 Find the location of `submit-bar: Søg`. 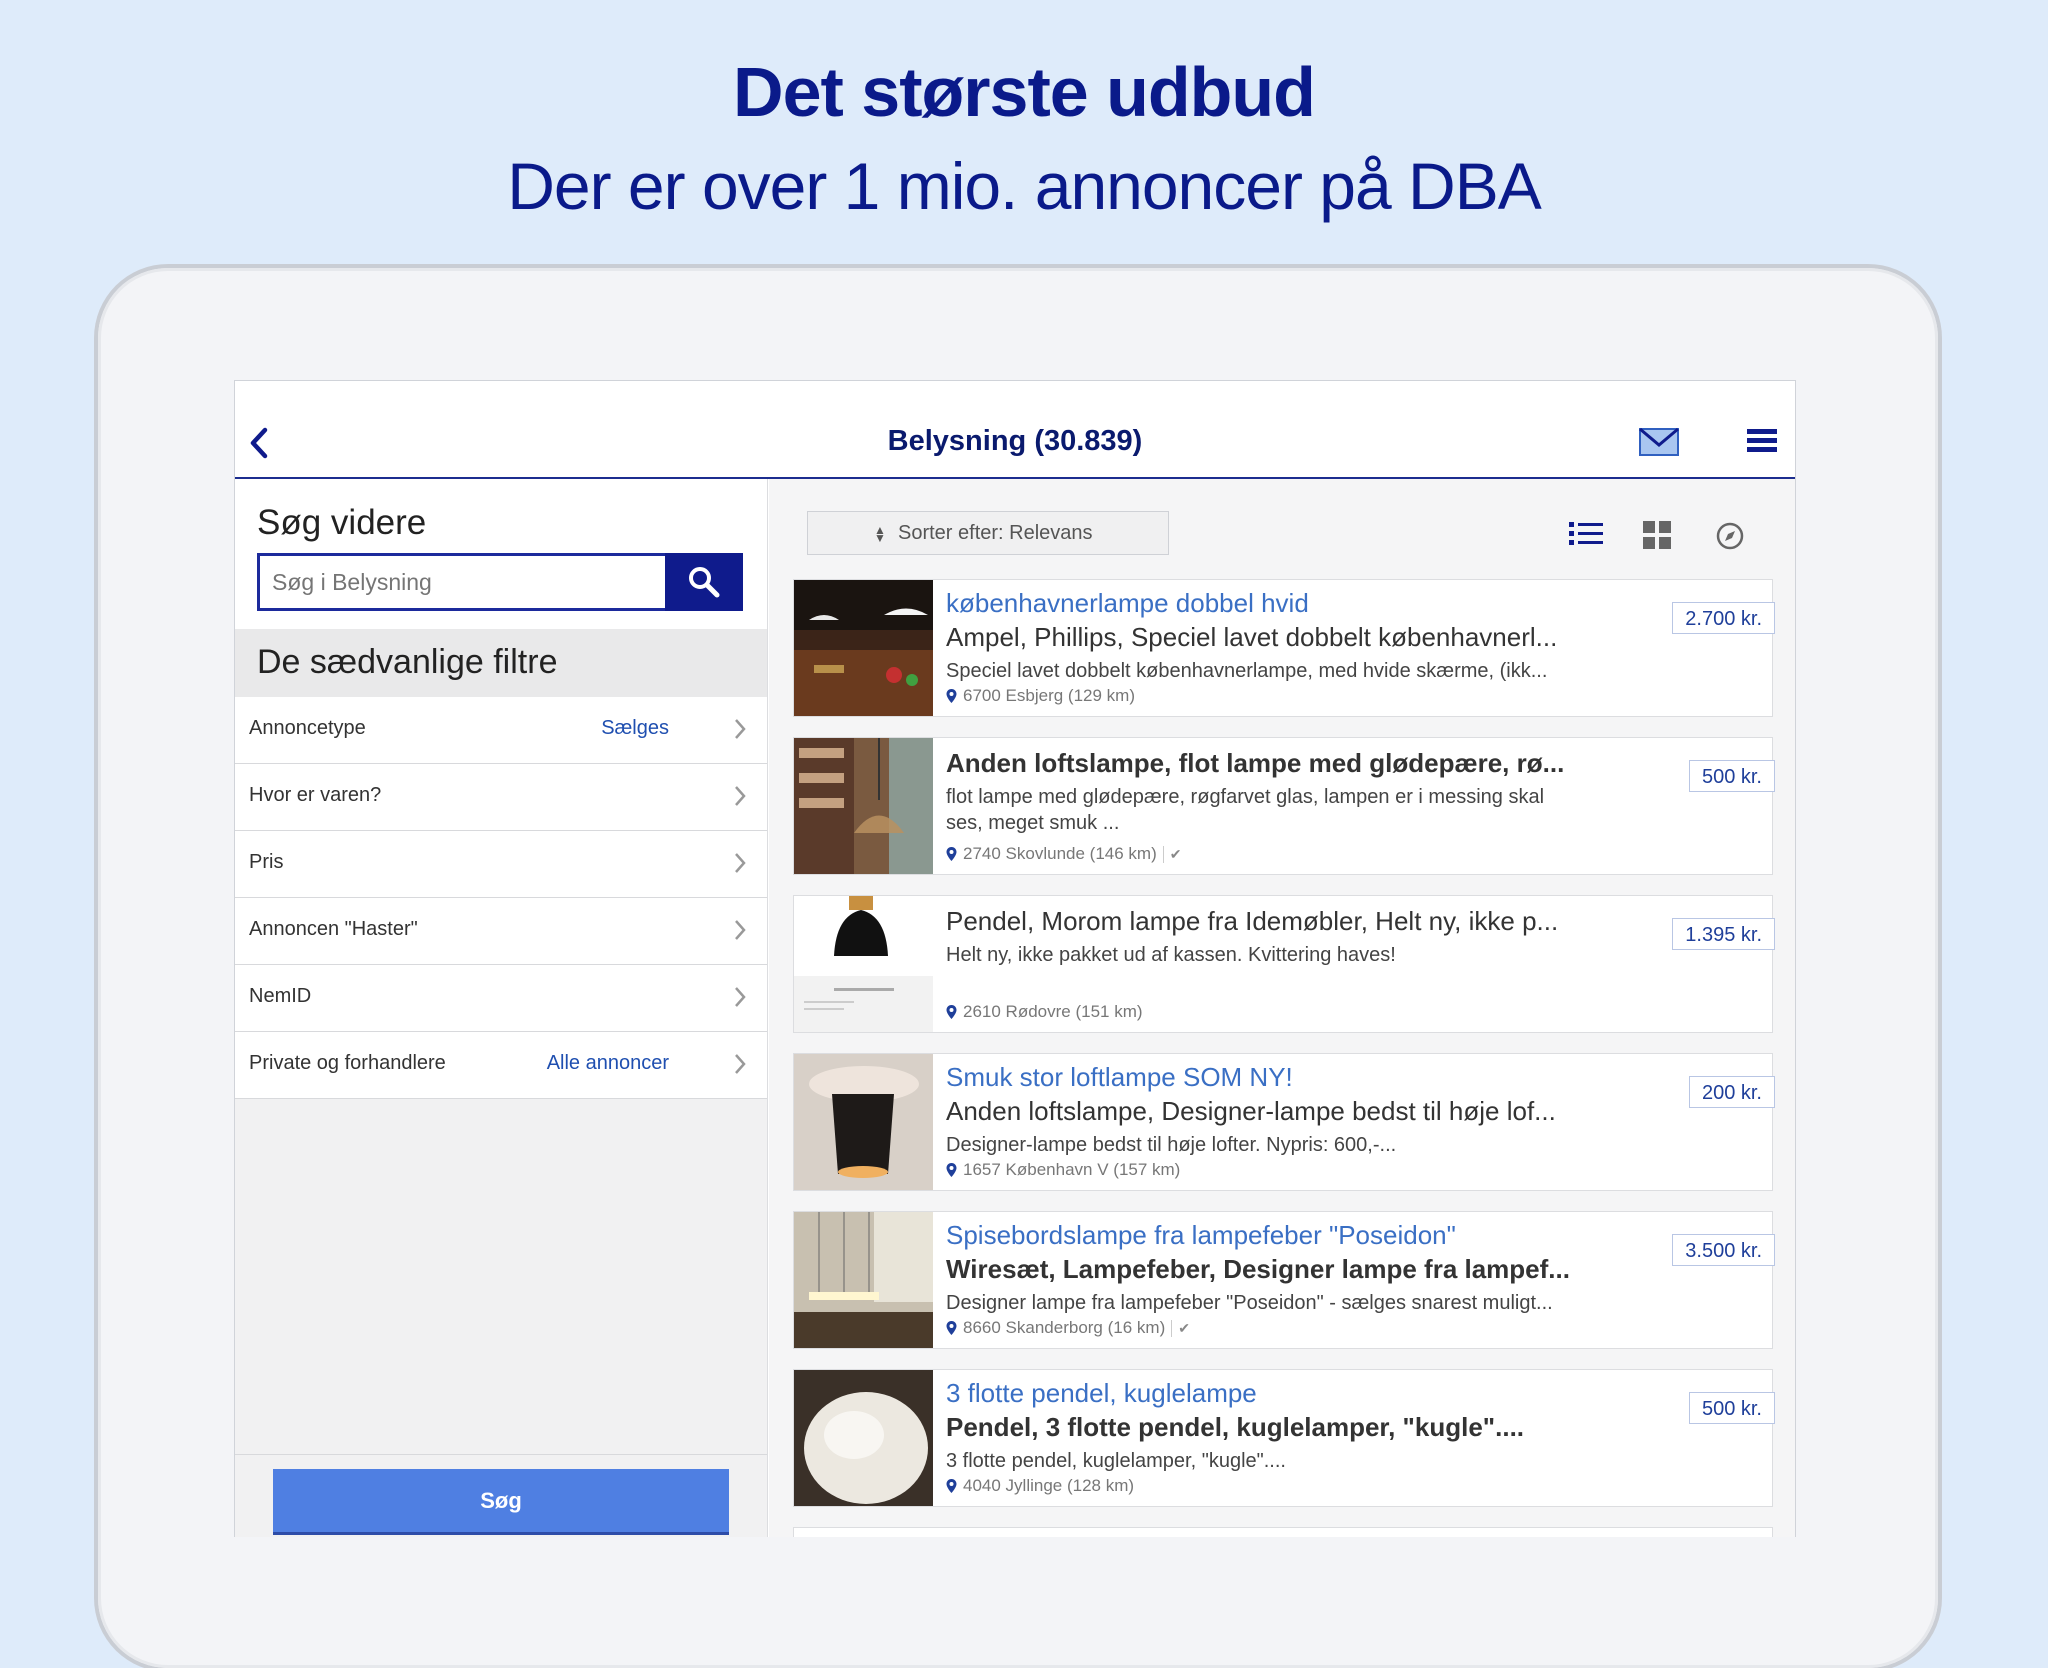

submit-bar: Søg is located at coordinates (501, 1495).